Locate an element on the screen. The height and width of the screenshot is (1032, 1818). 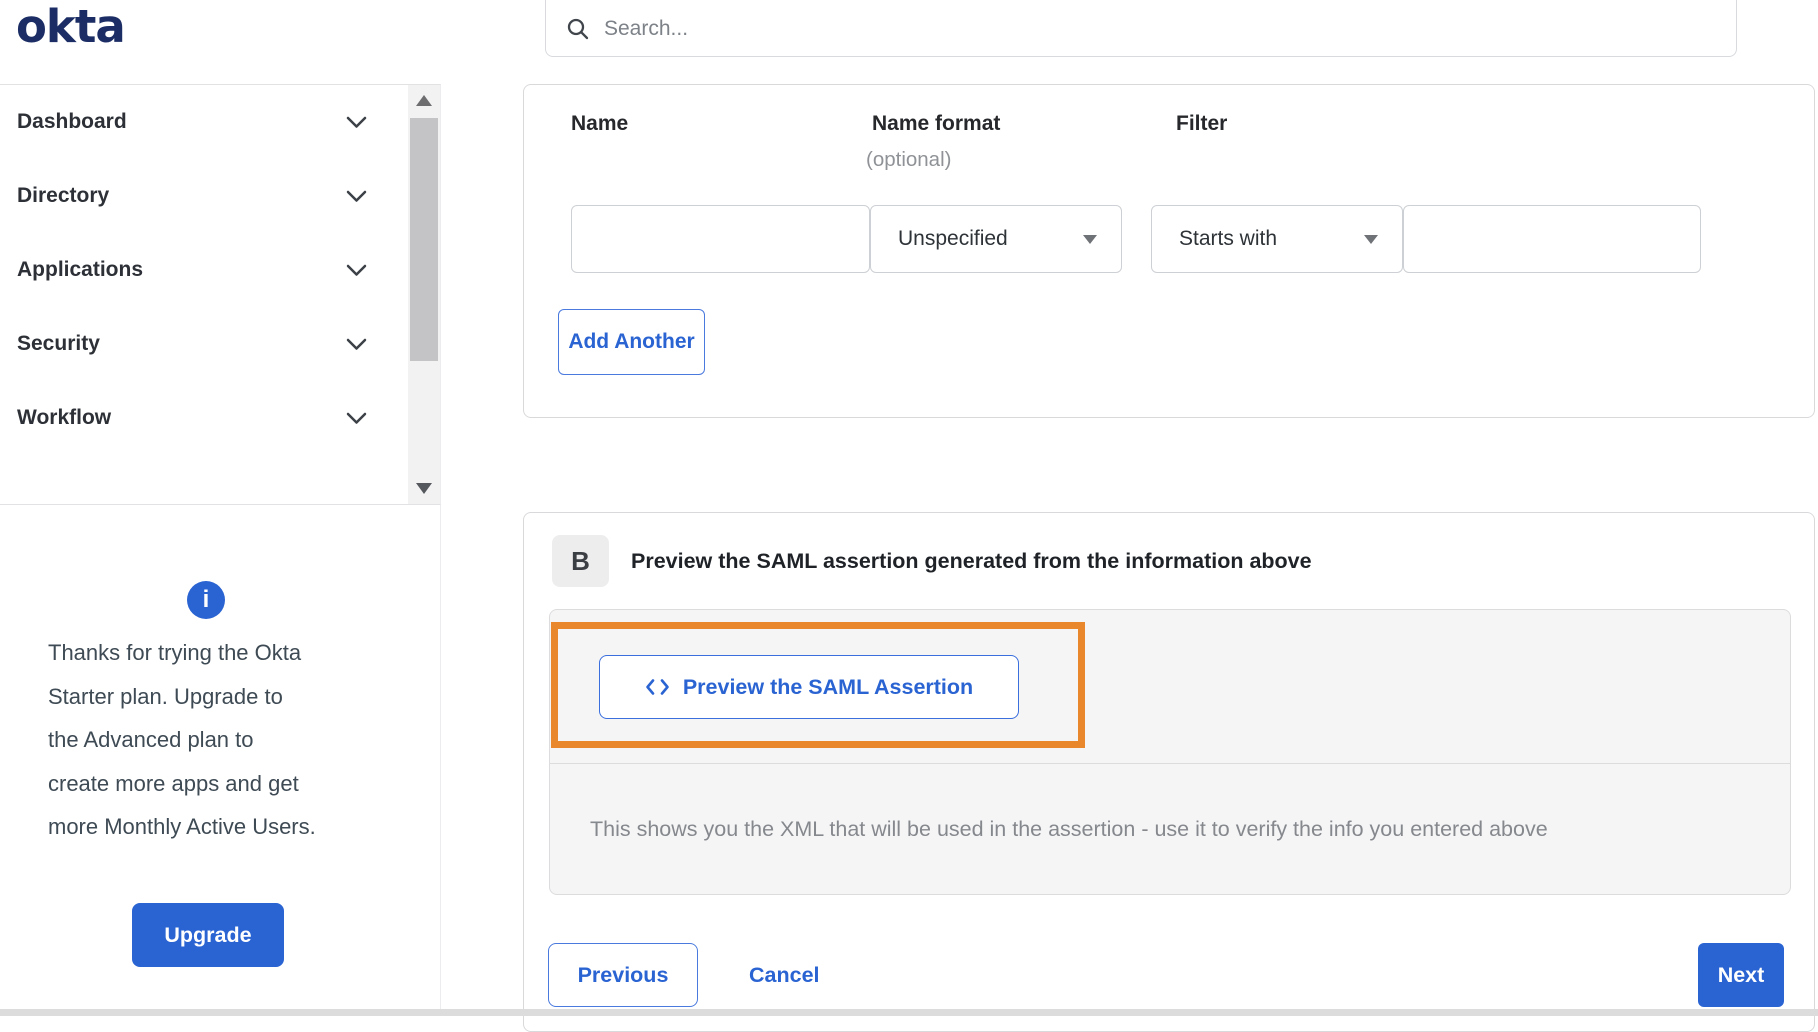
scrollbar-up-arrow-icon is located at coordinates (424, 100).